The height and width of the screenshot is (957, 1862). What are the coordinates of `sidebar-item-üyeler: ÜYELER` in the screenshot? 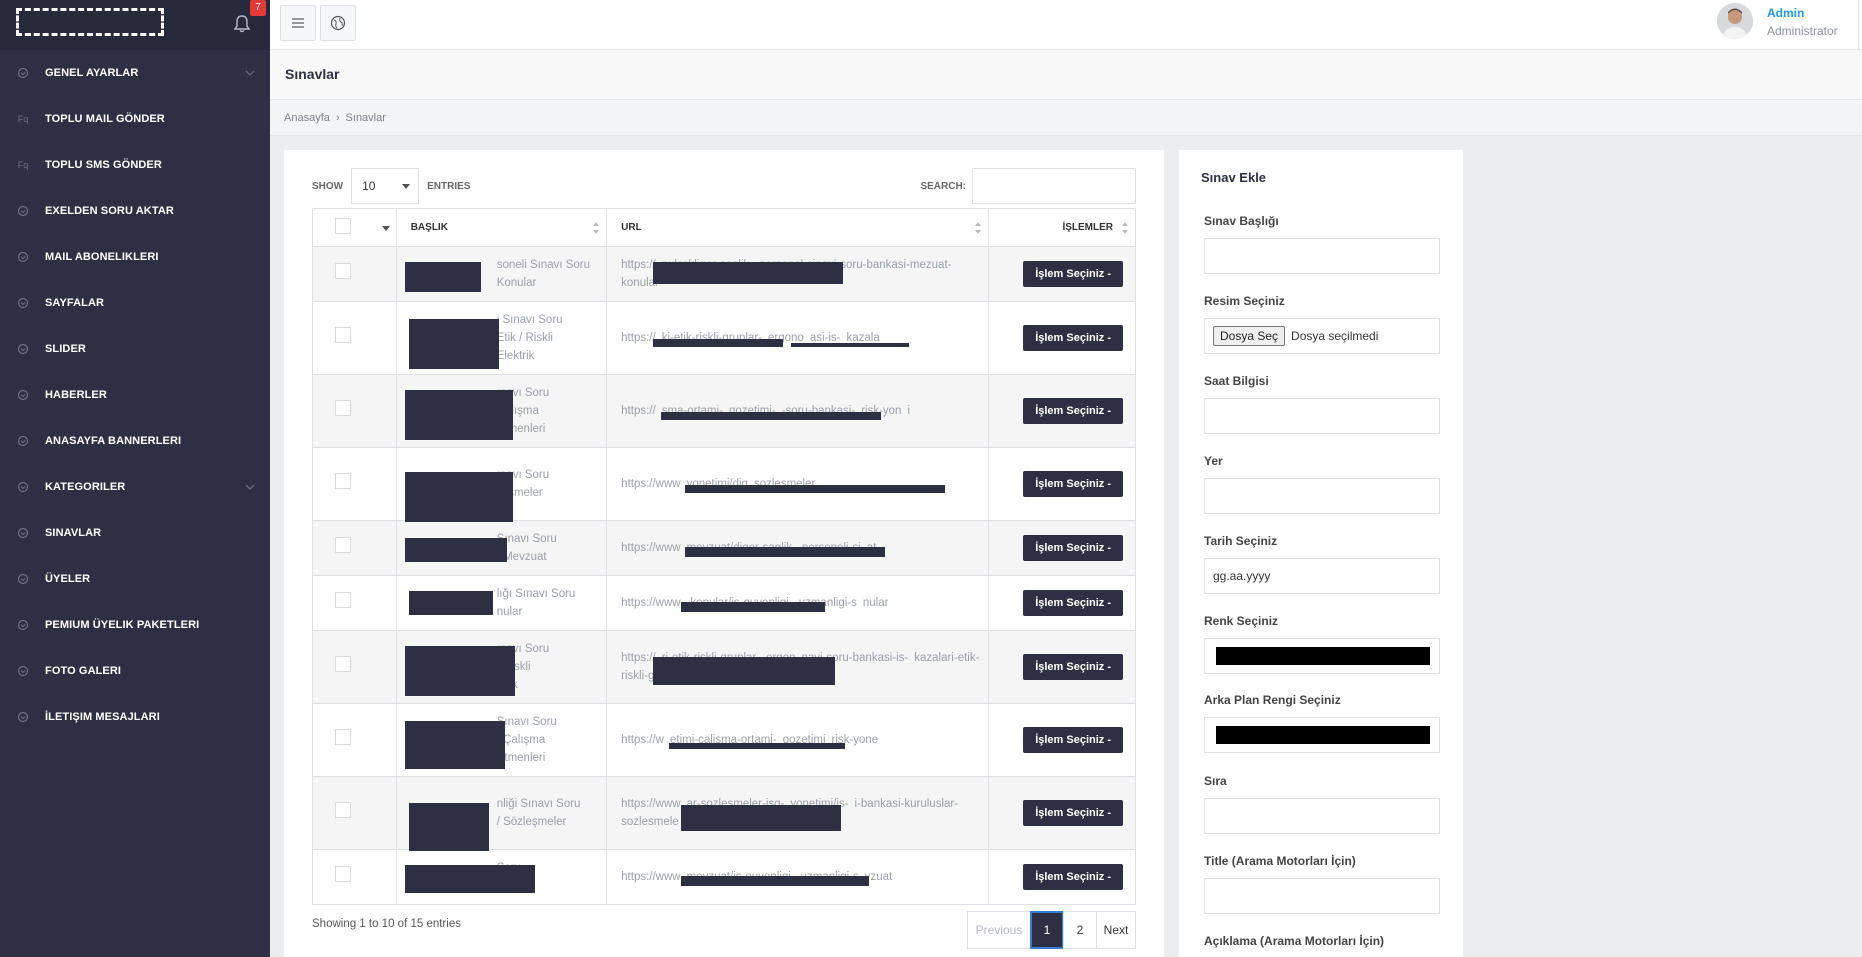 It's located at (135, 579).